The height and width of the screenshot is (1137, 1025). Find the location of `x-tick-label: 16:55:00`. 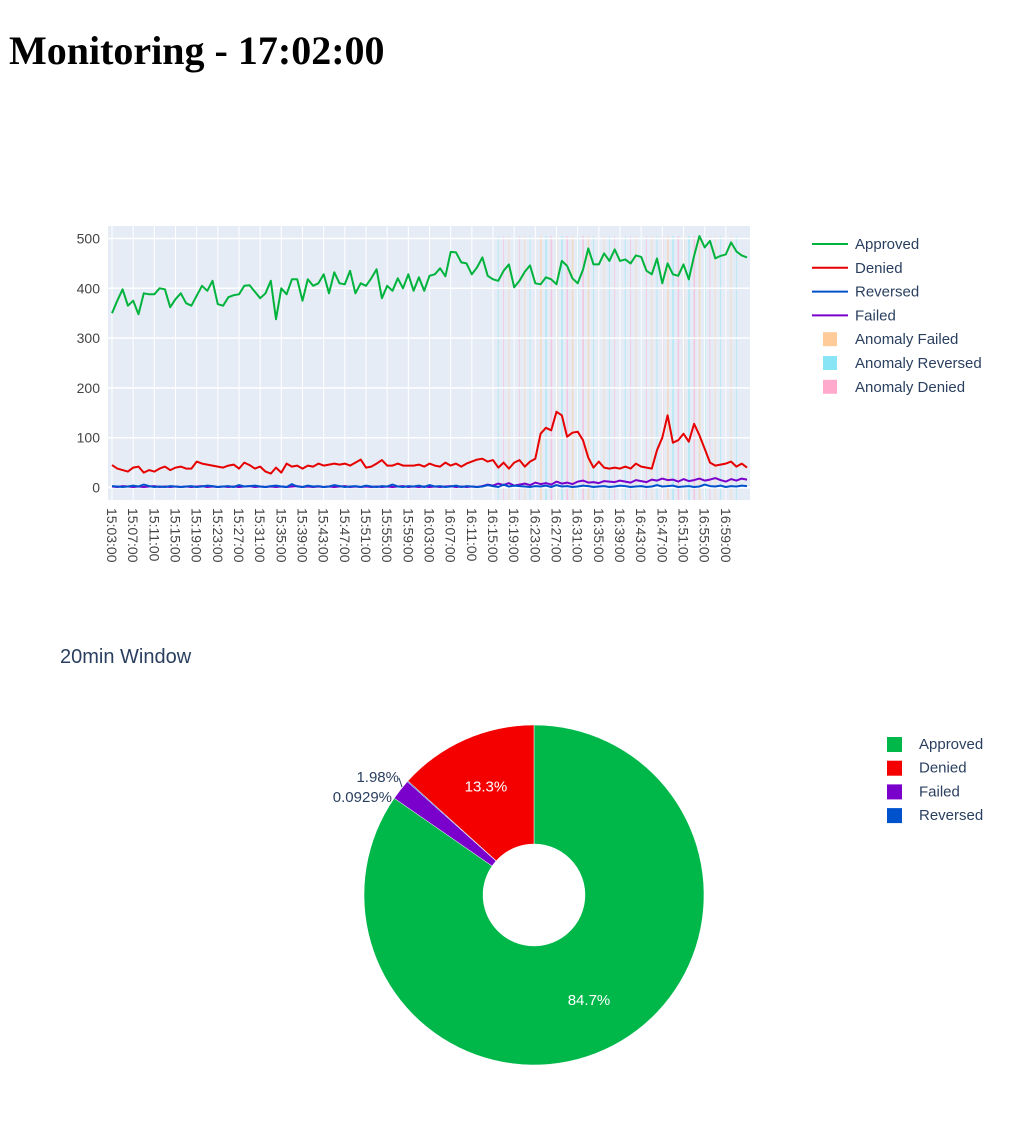

x-tick-label: 16:55:00 is located at coordinates (705, 535).